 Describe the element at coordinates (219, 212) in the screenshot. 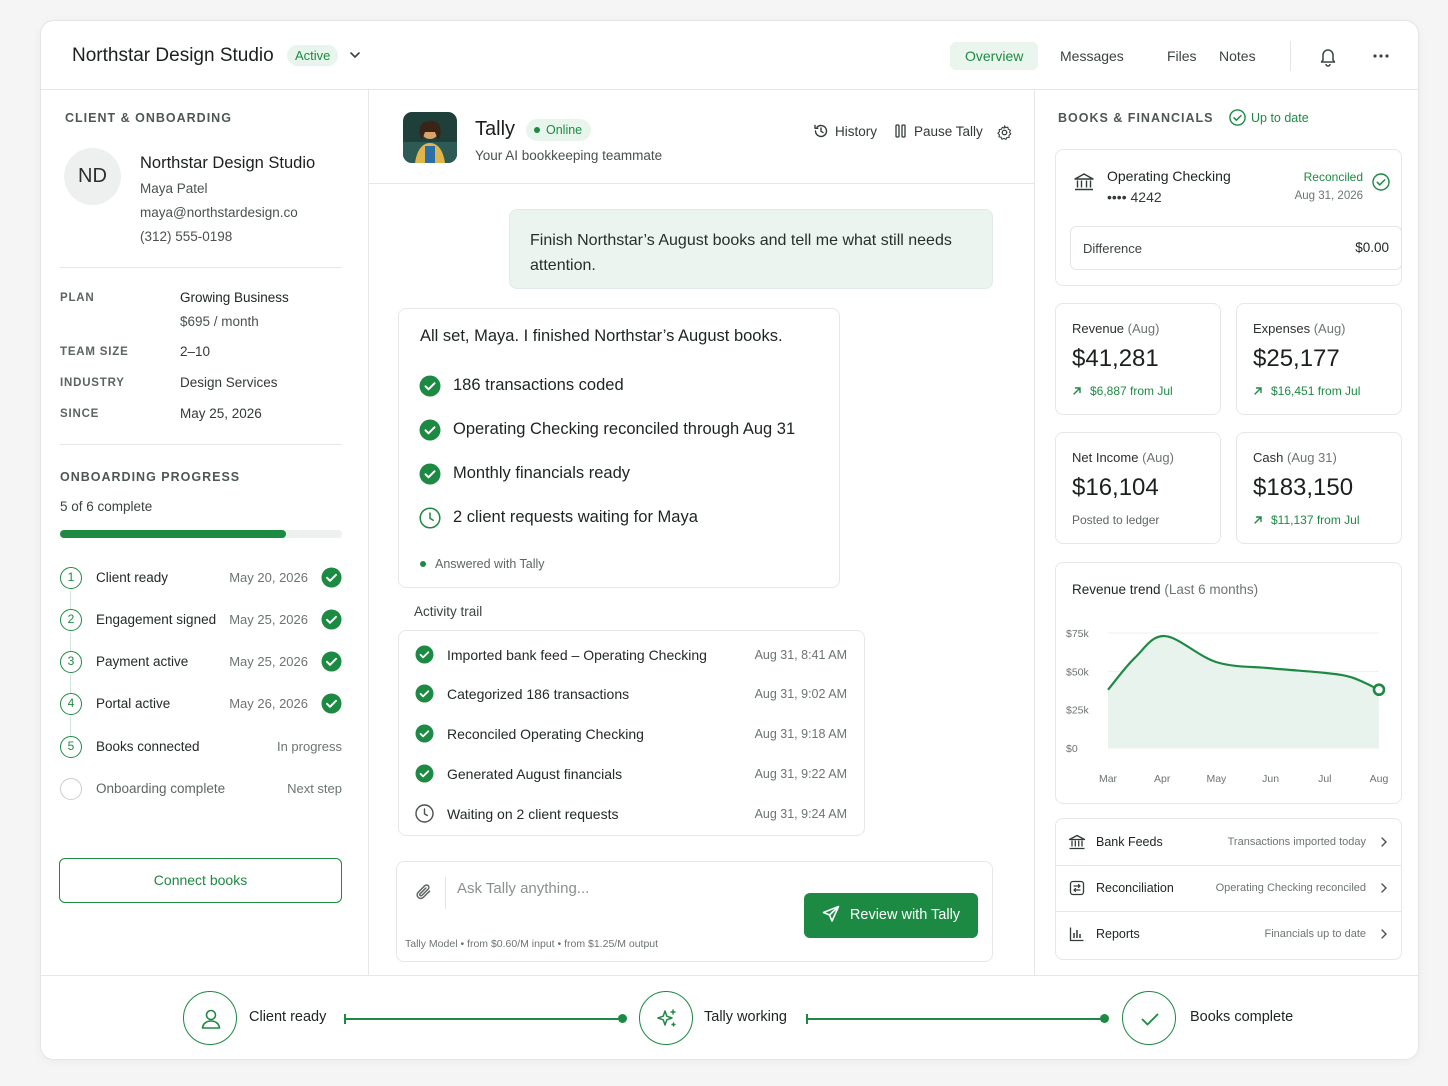

I see `contact-email: maya@northstardesign.co` at that location.